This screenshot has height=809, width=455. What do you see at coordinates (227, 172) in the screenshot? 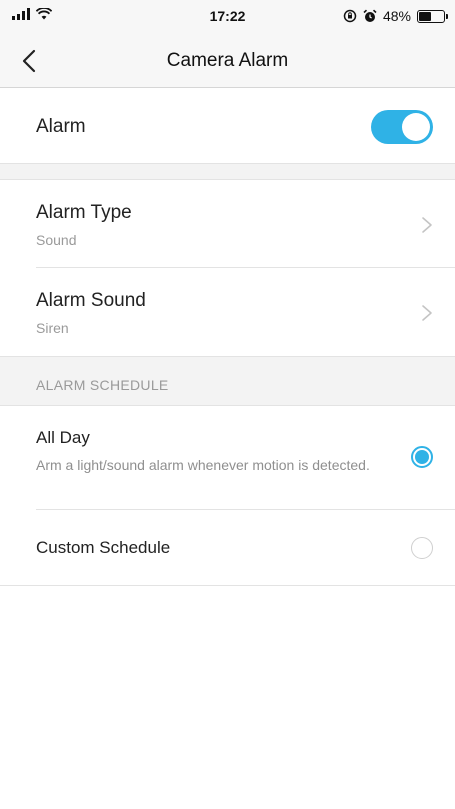
I see `section-spacer` at bounding box center [227, 172].